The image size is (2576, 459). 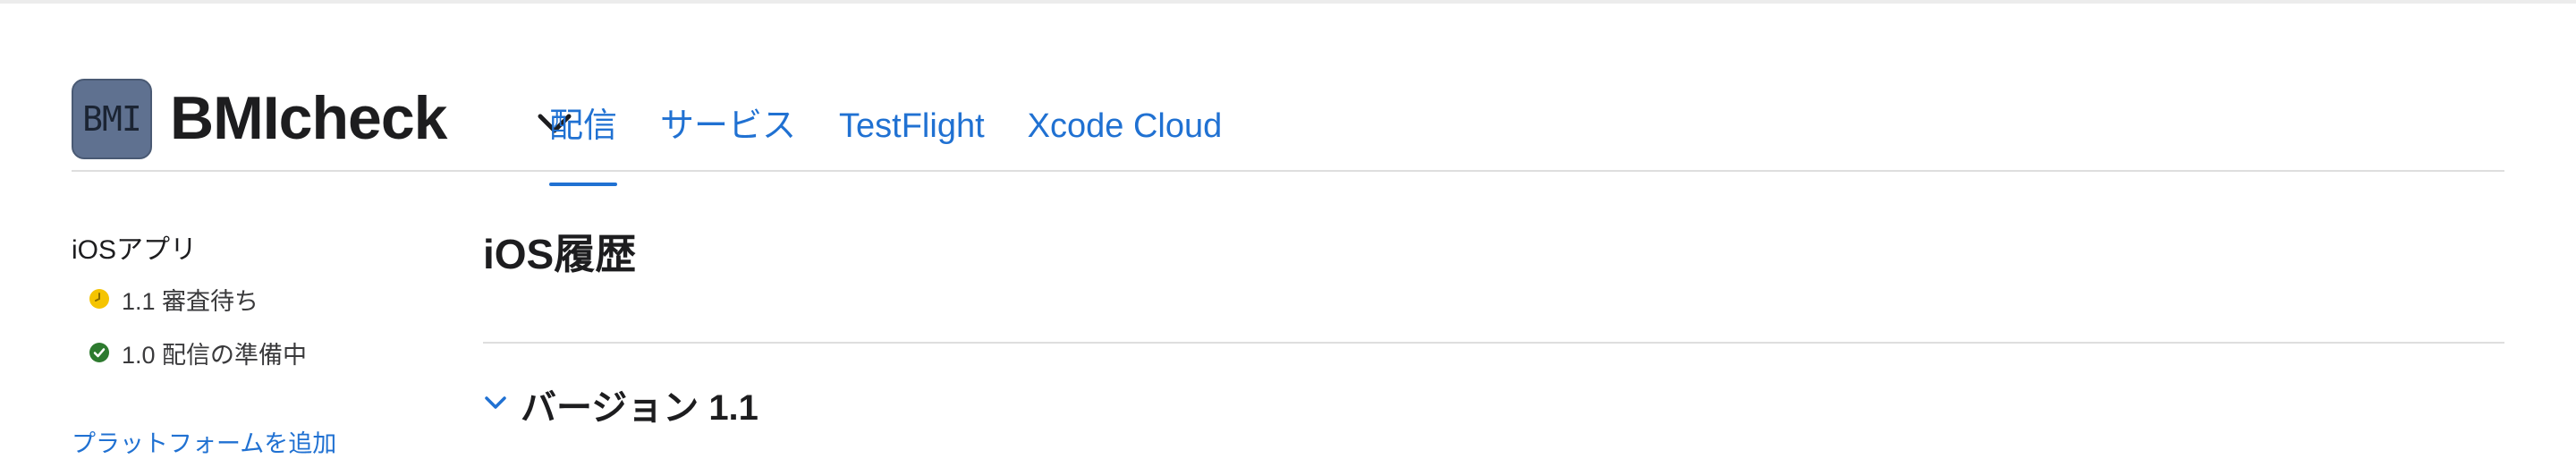 I want to click on version-section-toggle: バージョン 1.1, so click(x=620, y=405).